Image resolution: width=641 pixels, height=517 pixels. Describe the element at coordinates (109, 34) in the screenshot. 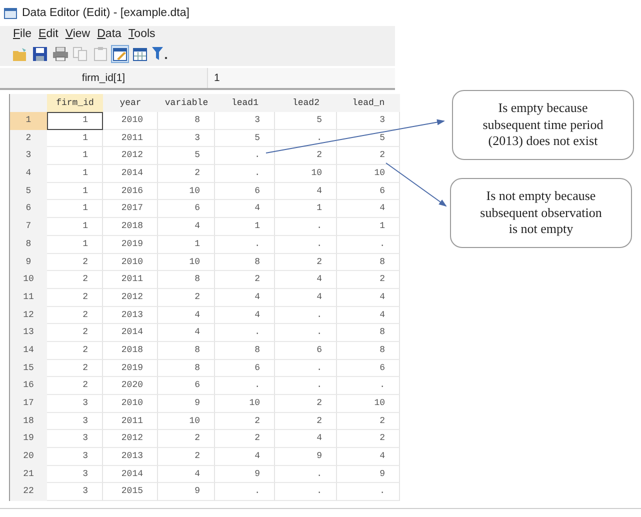

I see `menu-item: Data` at that location.